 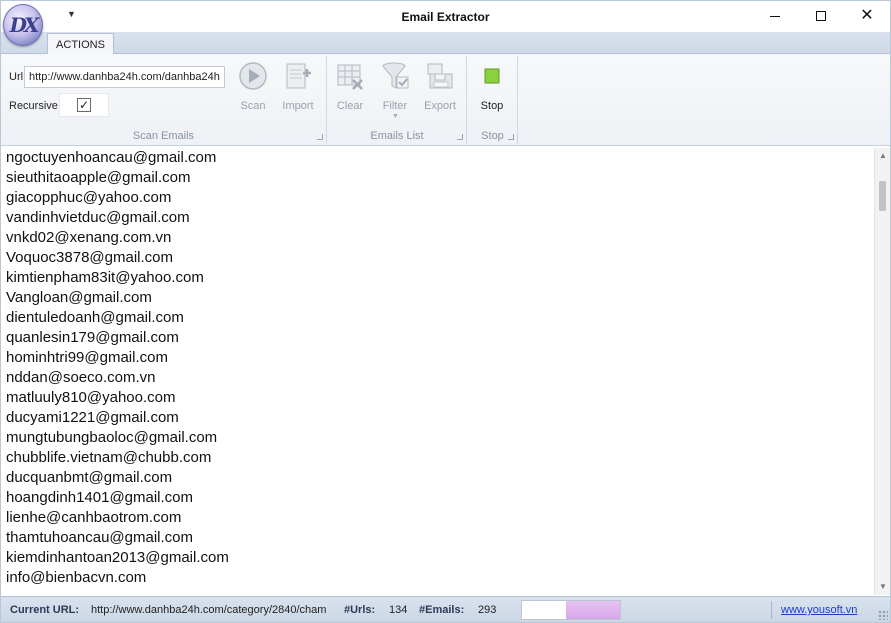 I want to click on list-item: chubblife.vietnam@chubb.com, so click(x=438, y=458).